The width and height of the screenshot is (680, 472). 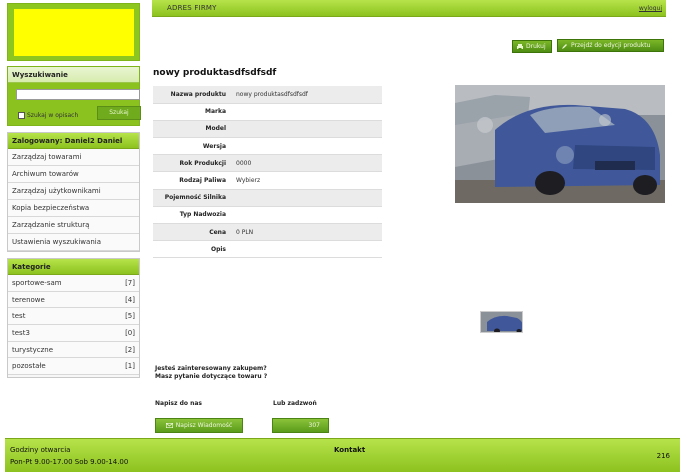 What do you see at coordinates (73, 367) in the screenshot?
I see `category-item: pozostałe [1]` at bounding box center [73, 367].